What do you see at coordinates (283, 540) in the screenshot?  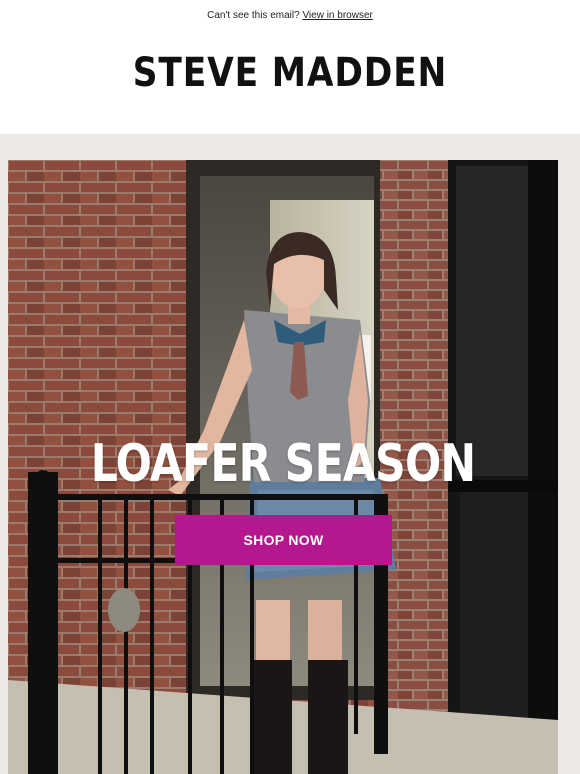 I see `shop-now-button: SHOP NOW` at bounding box center [283, 540].